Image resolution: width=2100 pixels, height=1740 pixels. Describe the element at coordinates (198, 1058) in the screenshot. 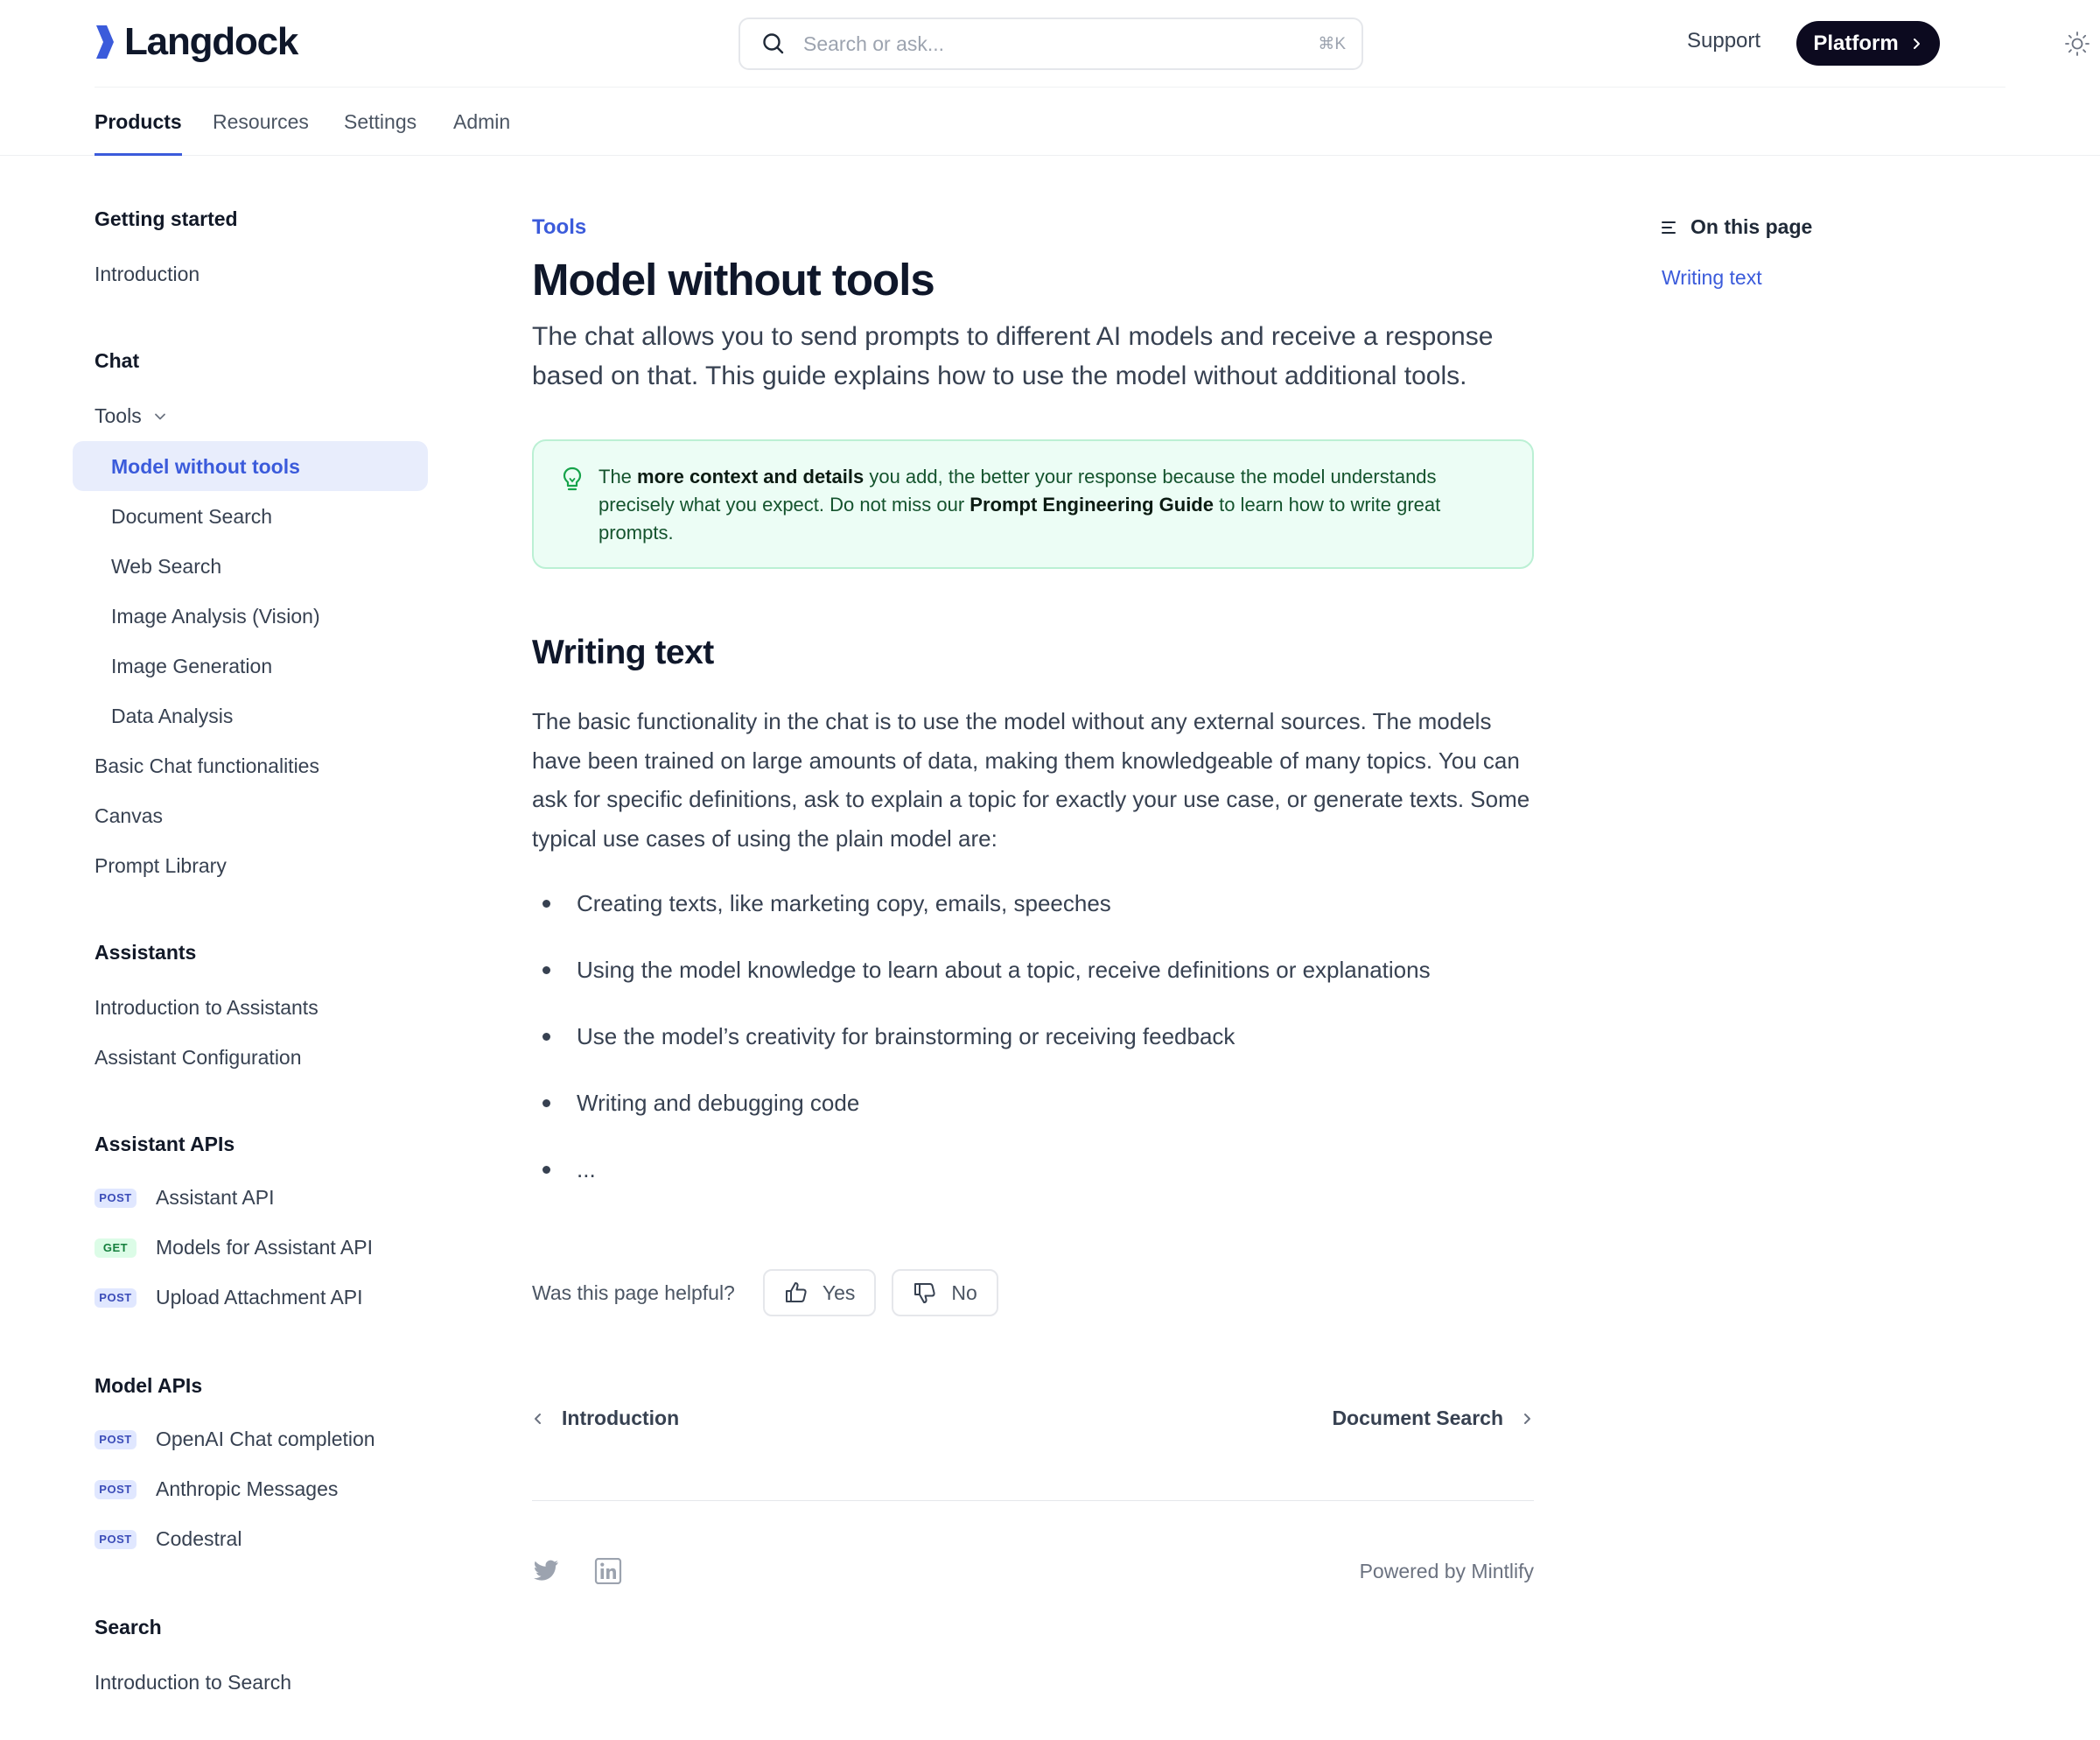

I see `sidebar-item-assistant-config: Assistant Configuration` at that location.